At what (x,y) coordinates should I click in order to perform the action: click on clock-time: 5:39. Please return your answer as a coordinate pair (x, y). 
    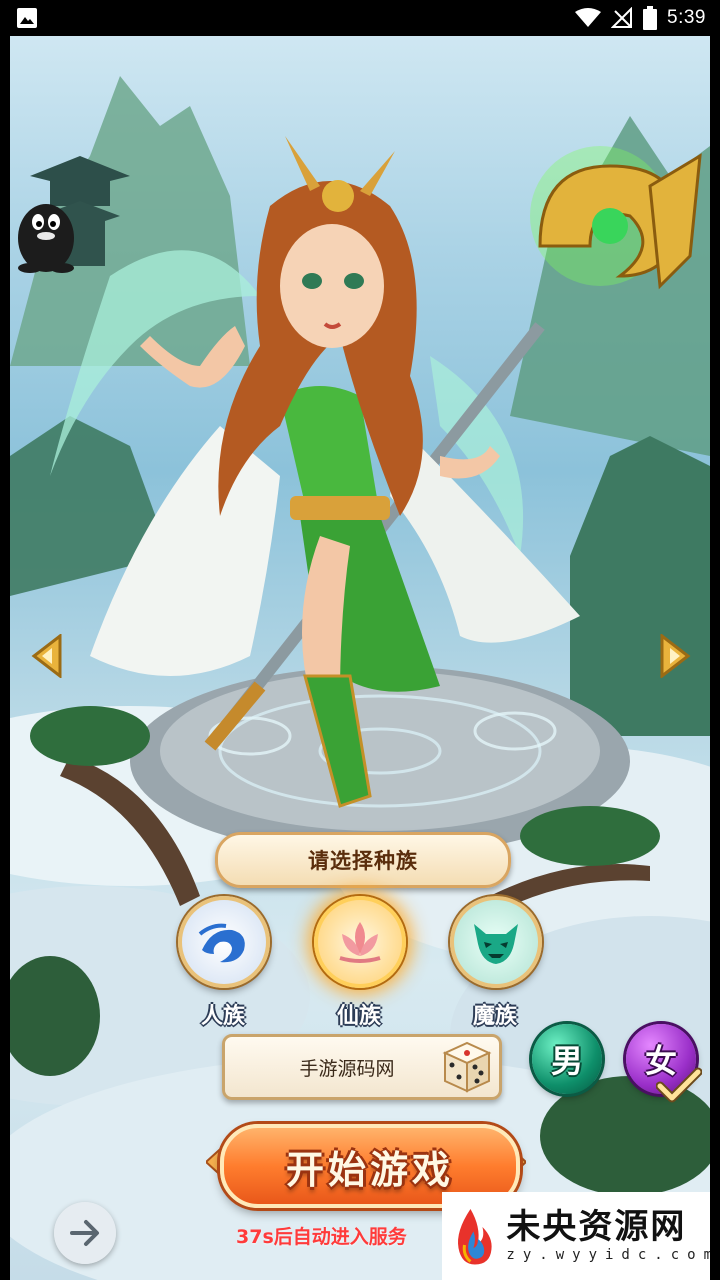
    Looking at the image, I should click on (686, 17).